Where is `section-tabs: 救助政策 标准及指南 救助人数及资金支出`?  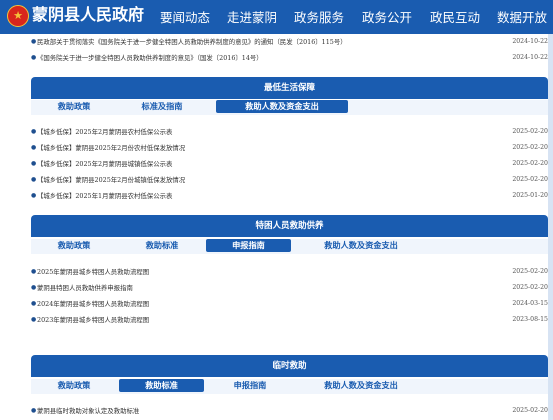 section-tabs: 救助政策 标准及指南 救助人数及资金支出 is located at coordinates (289, 107).